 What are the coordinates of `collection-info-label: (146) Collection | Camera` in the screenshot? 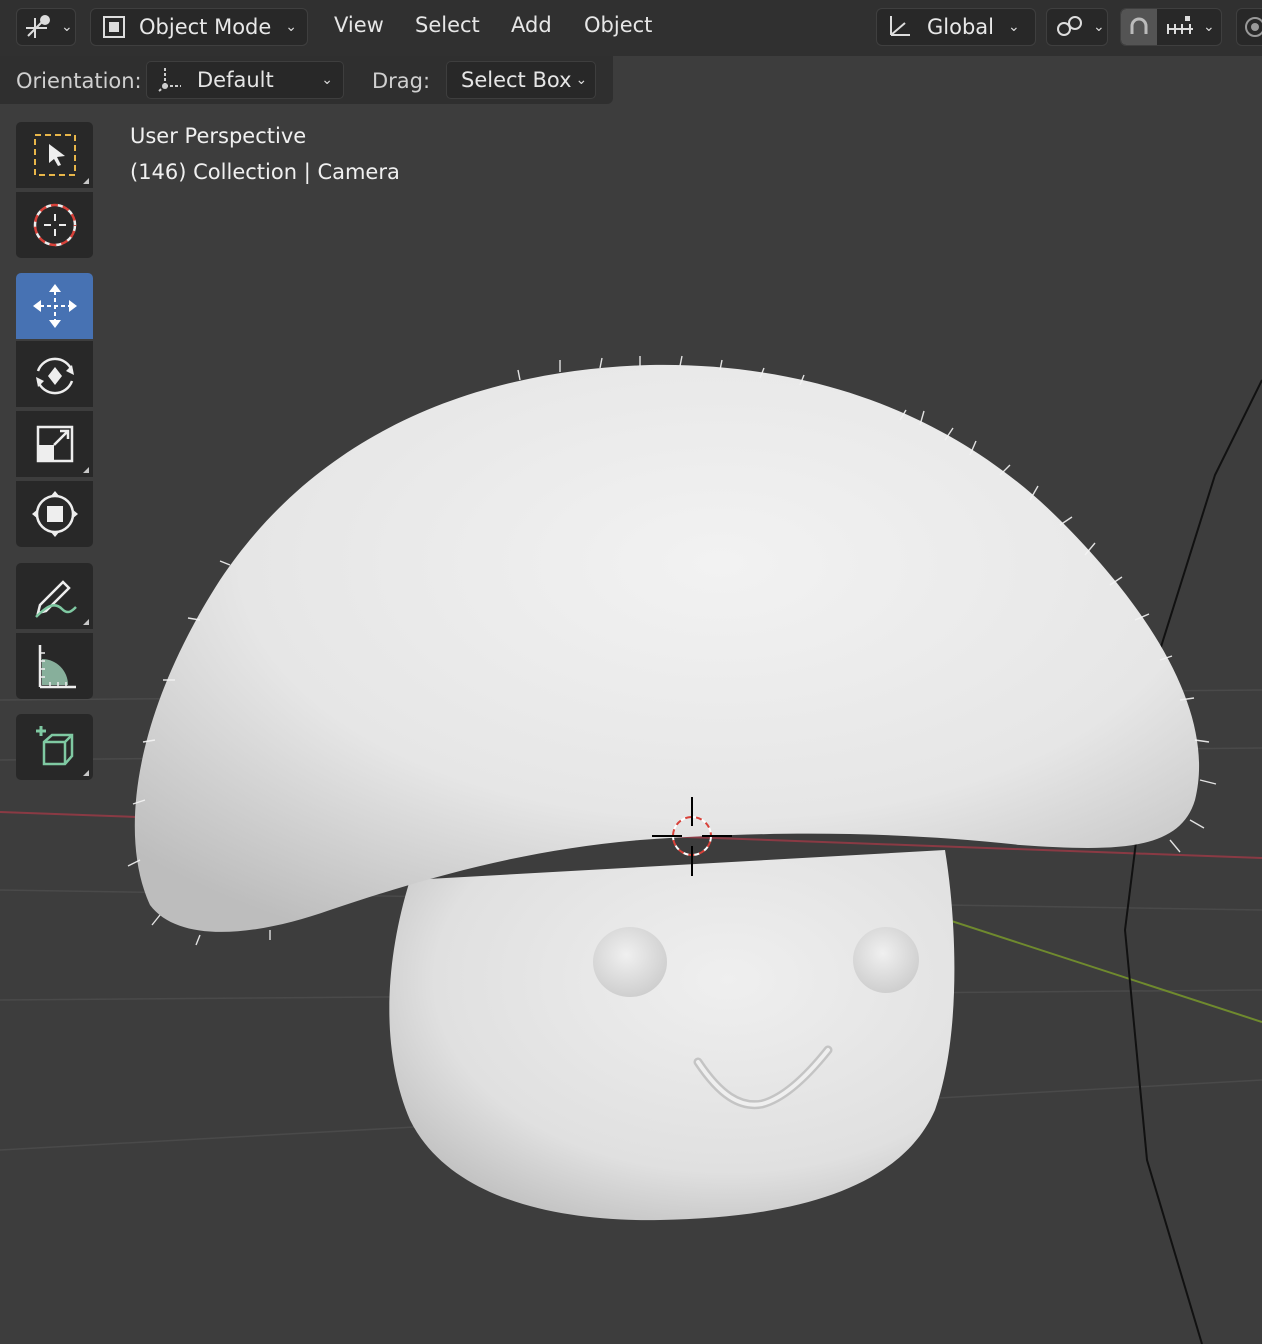 It's located at (265, 172).